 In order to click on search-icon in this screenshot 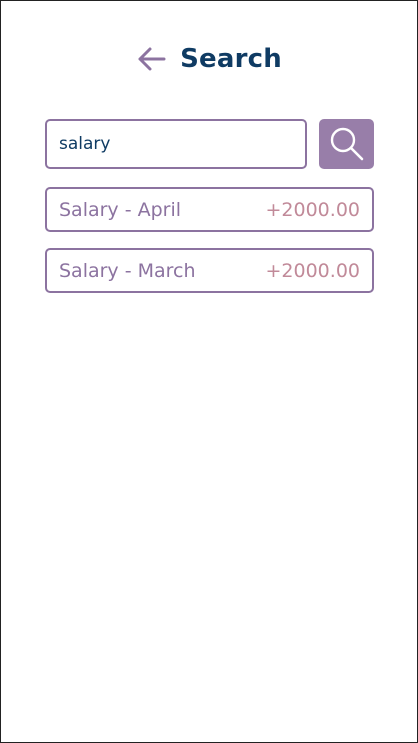, I will do `click(346, 144)`.